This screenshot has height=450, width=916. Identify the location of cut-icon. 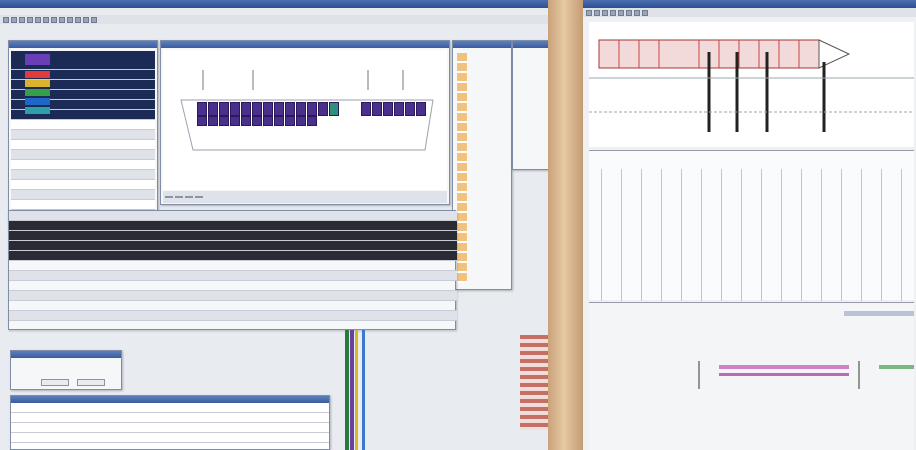
(38, 19).